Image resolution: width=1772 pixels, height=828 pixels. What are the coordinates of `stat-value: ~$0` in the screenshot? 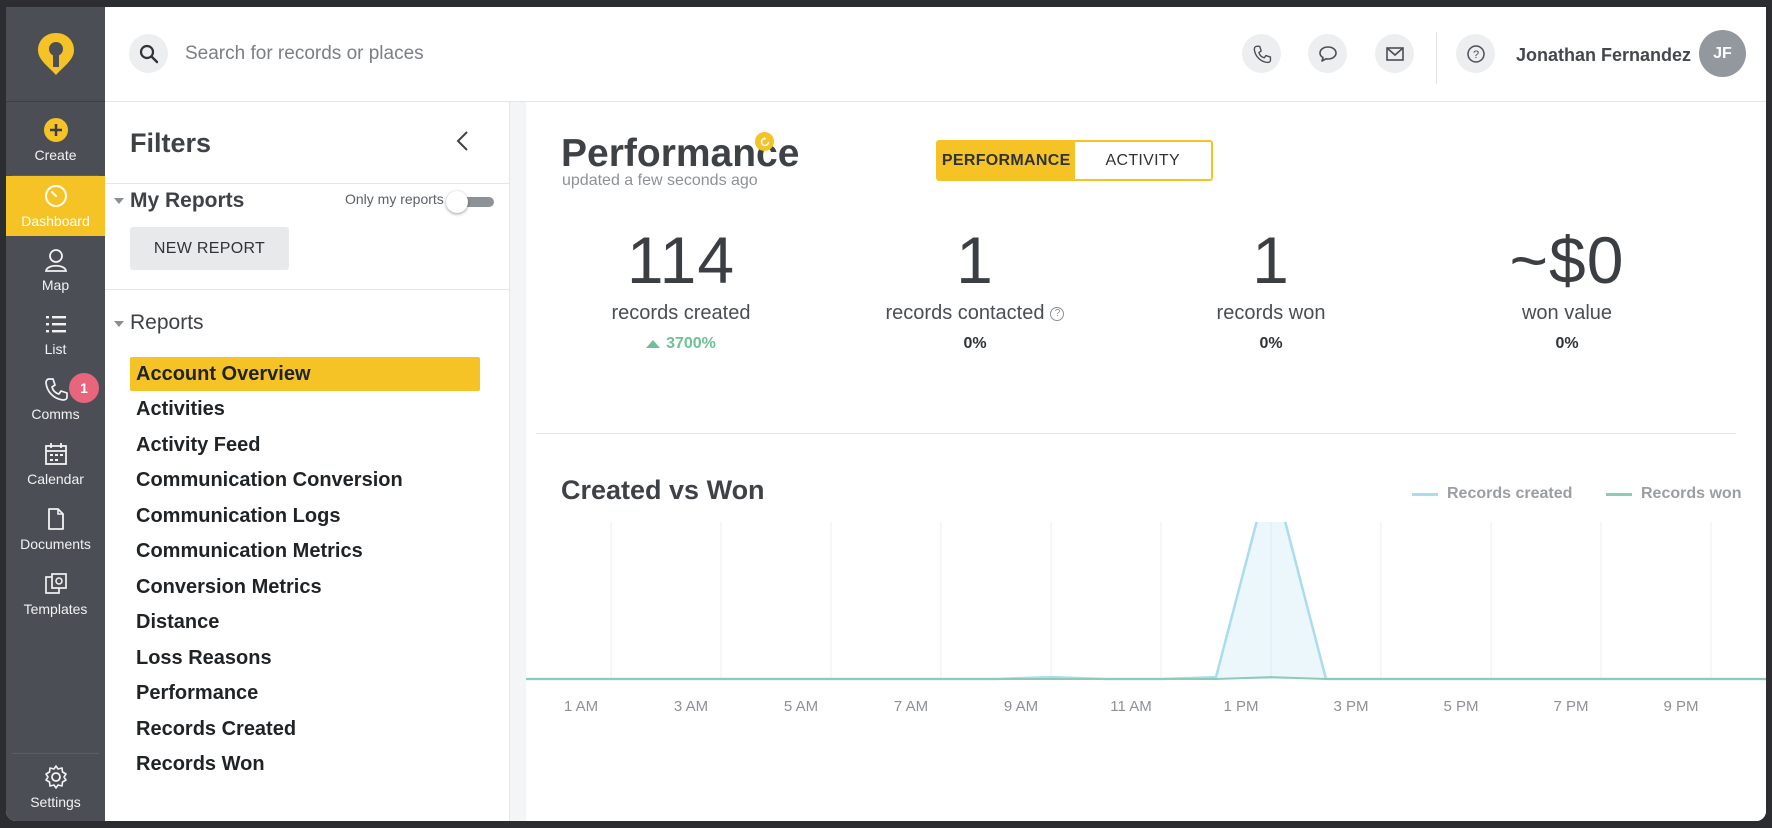 It's located at (1567, 260).